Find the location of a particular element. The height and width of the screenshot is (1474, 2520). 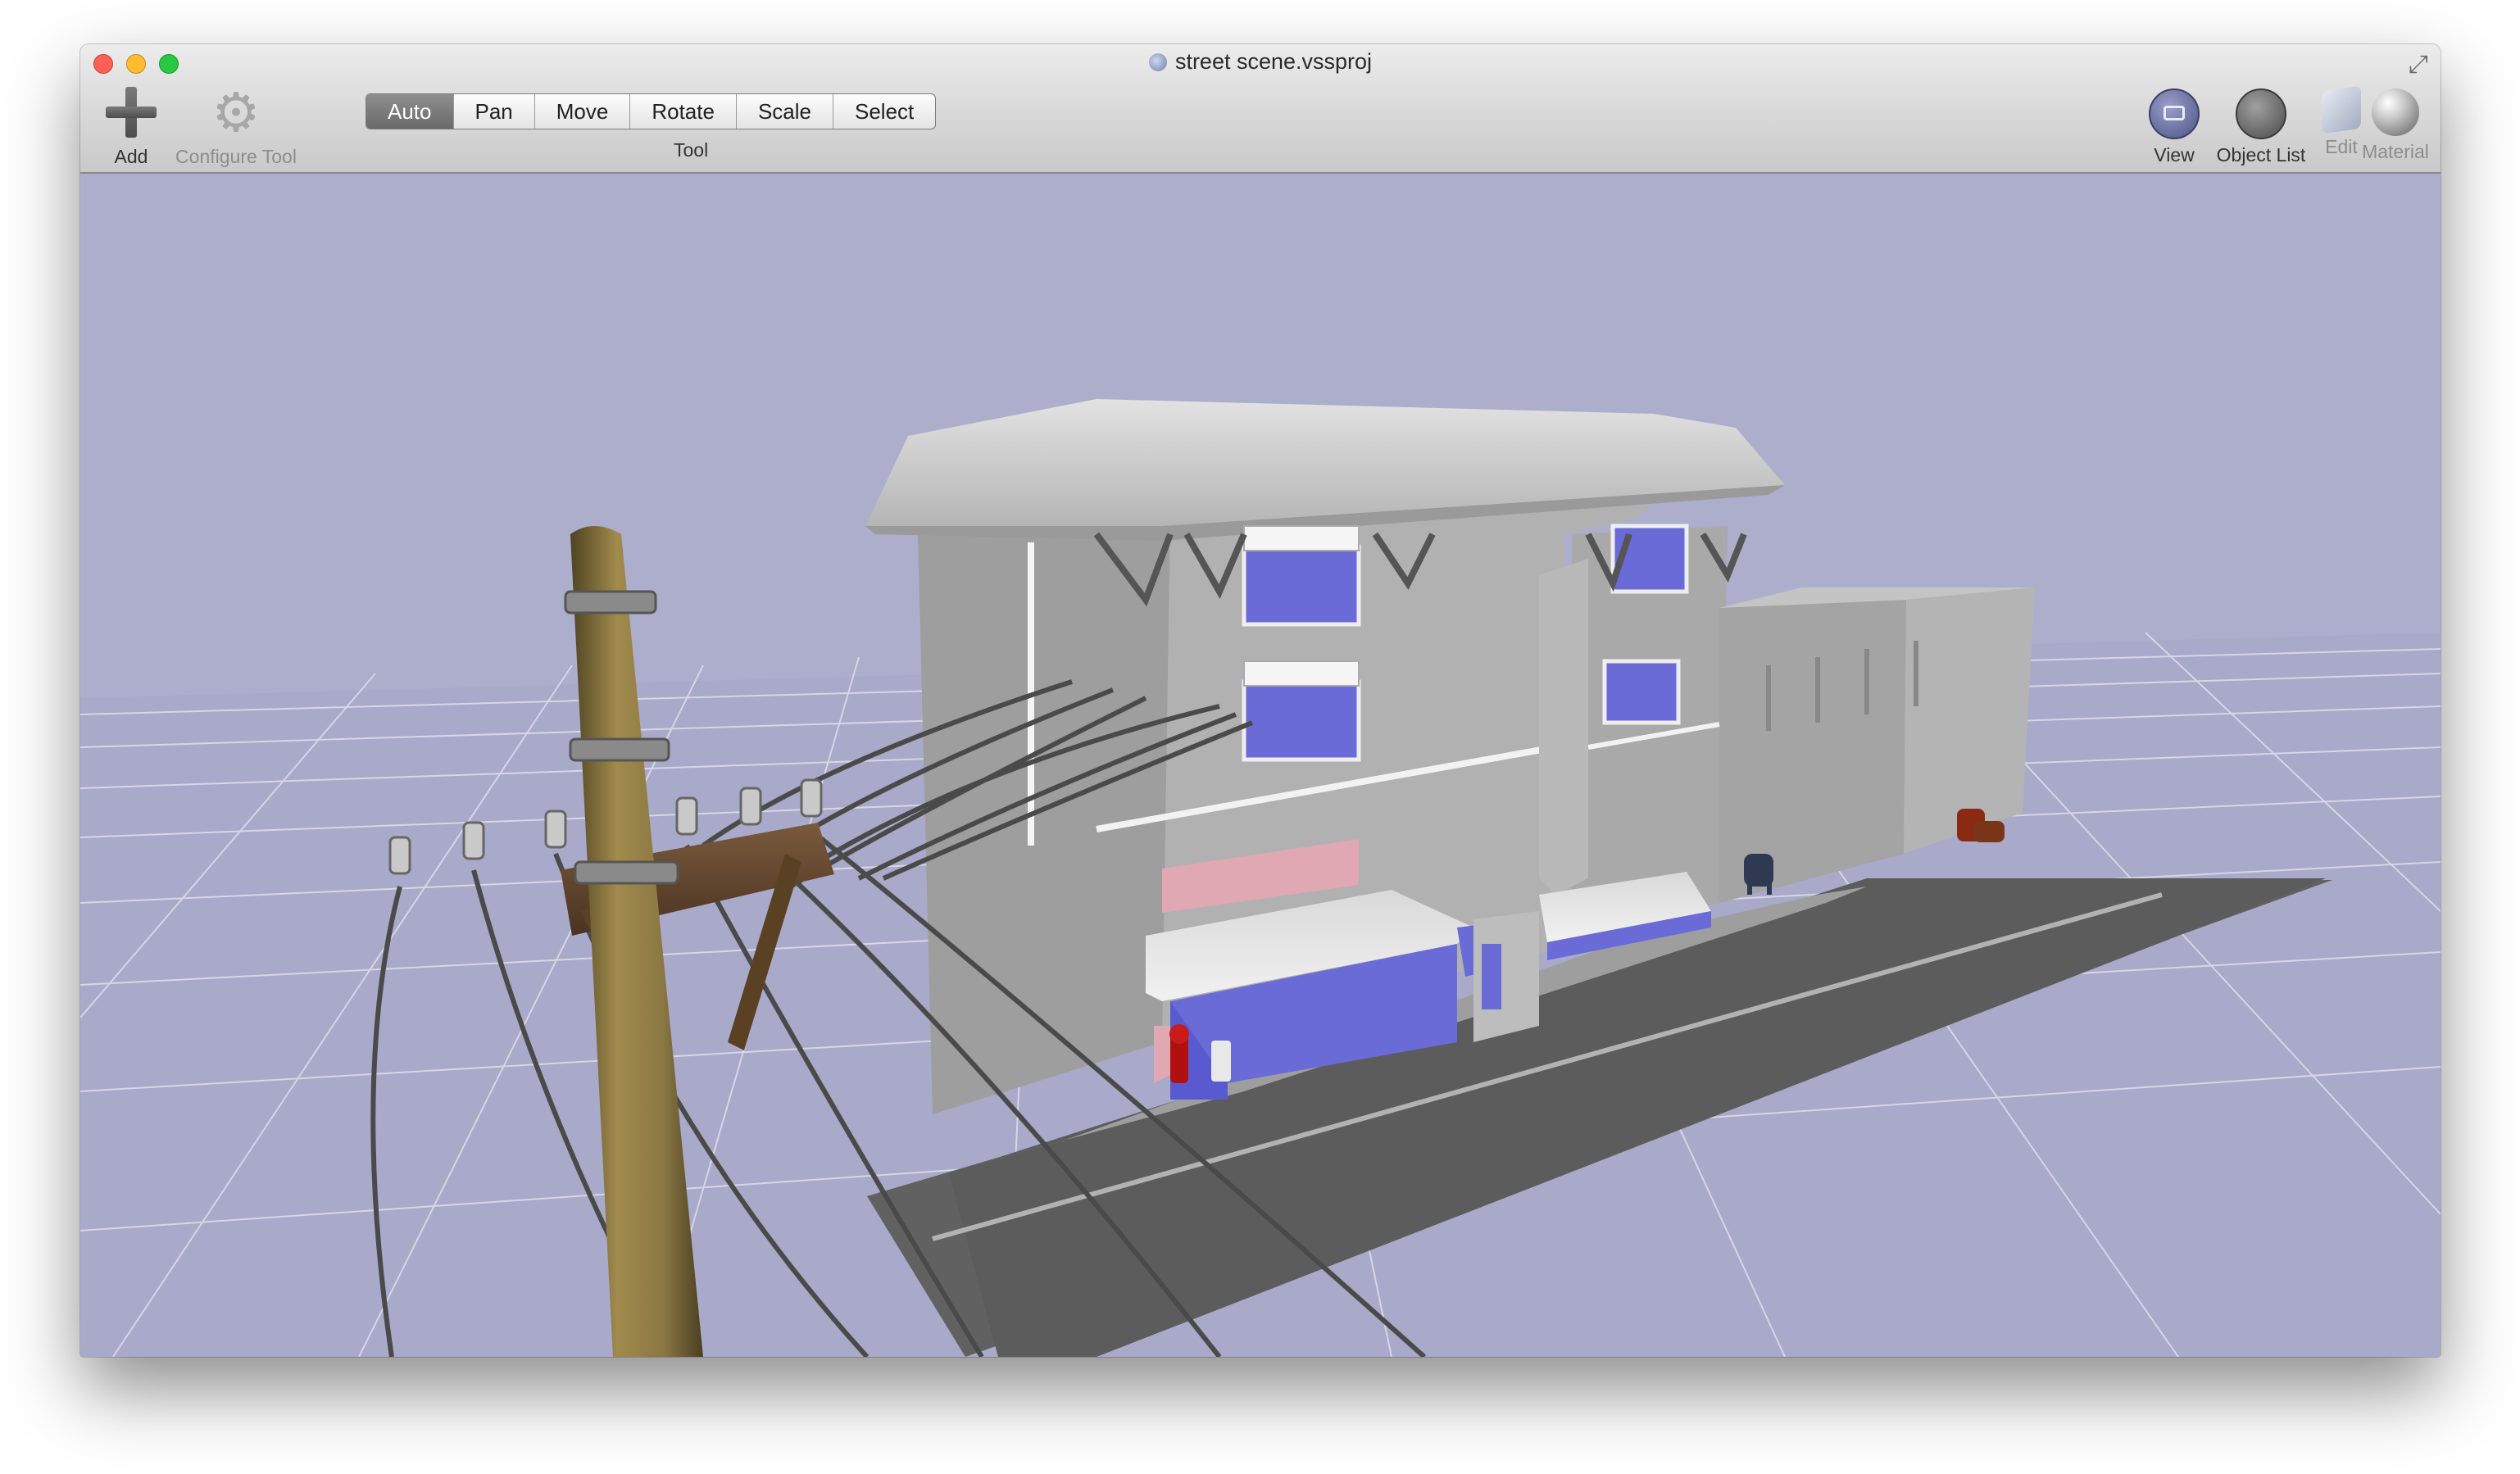

plus-icon is located at coordinates (131, 112).